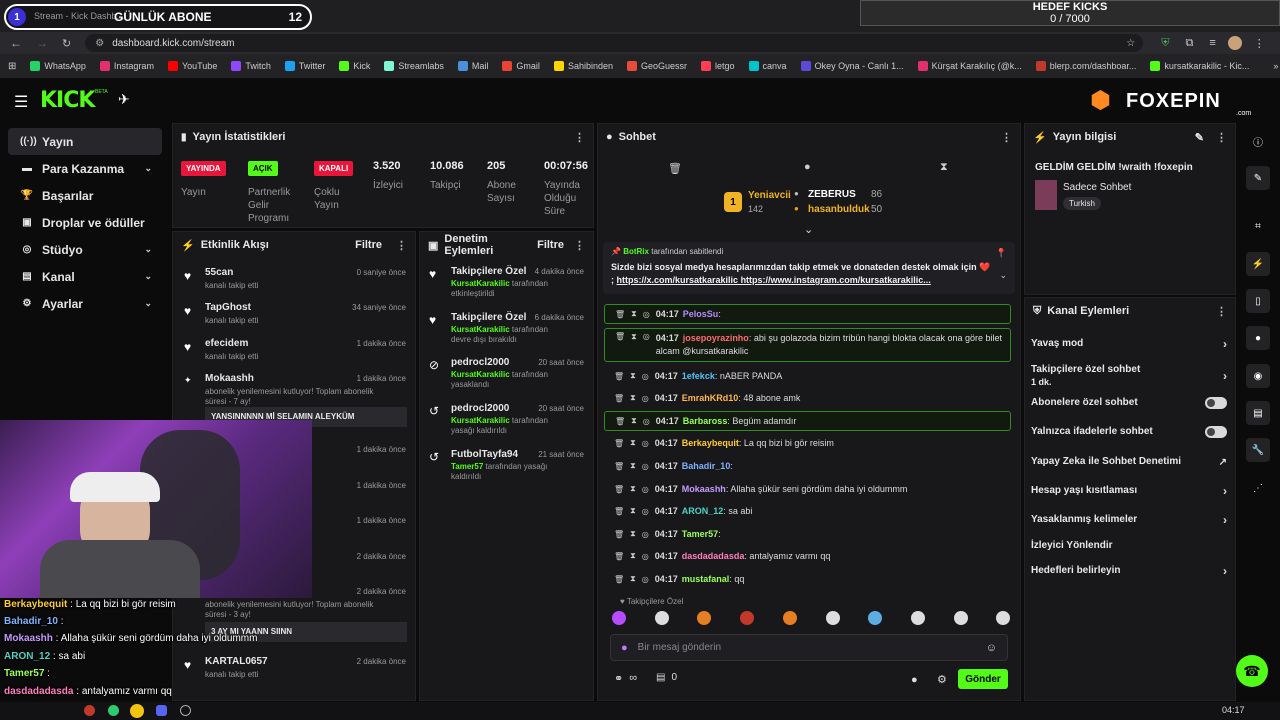 Image resolution: width=1280 pixels, height=720 pixels. I want to click on activity-item: ♥ efecidem 1 dakika önce kanalı takip etti, so click(295, 354).